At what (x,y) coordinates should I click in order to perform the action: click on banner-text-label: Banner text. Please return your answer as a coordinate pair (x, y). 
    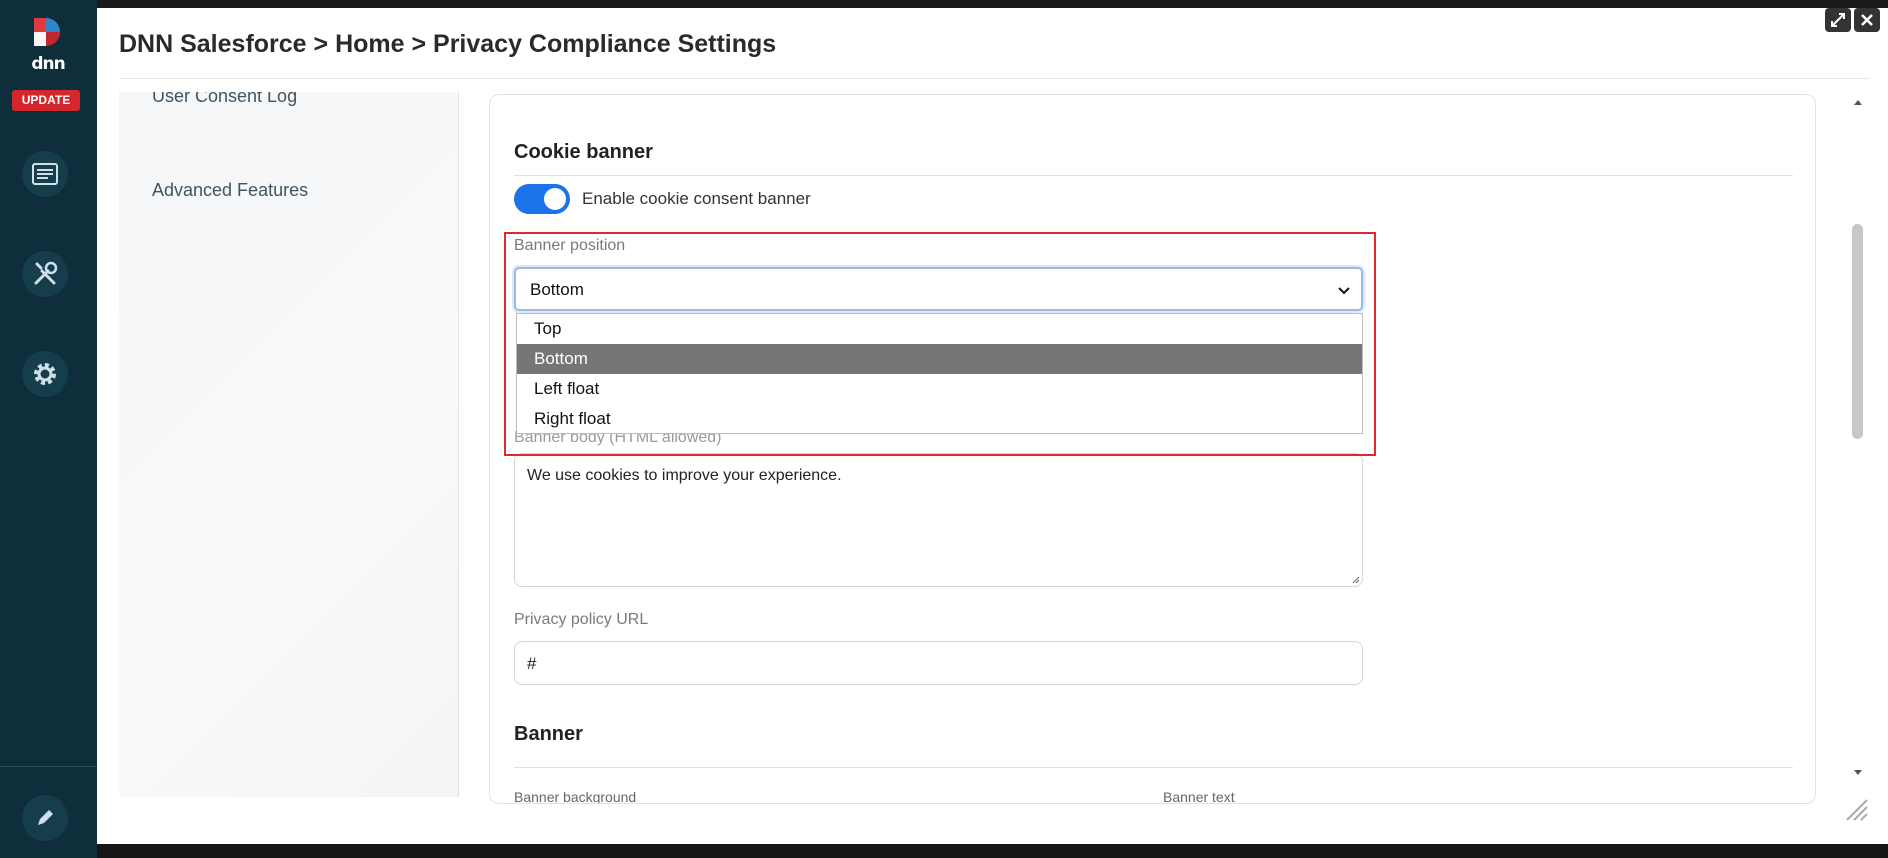
    Looking at the image, I should click on (1199, 796).